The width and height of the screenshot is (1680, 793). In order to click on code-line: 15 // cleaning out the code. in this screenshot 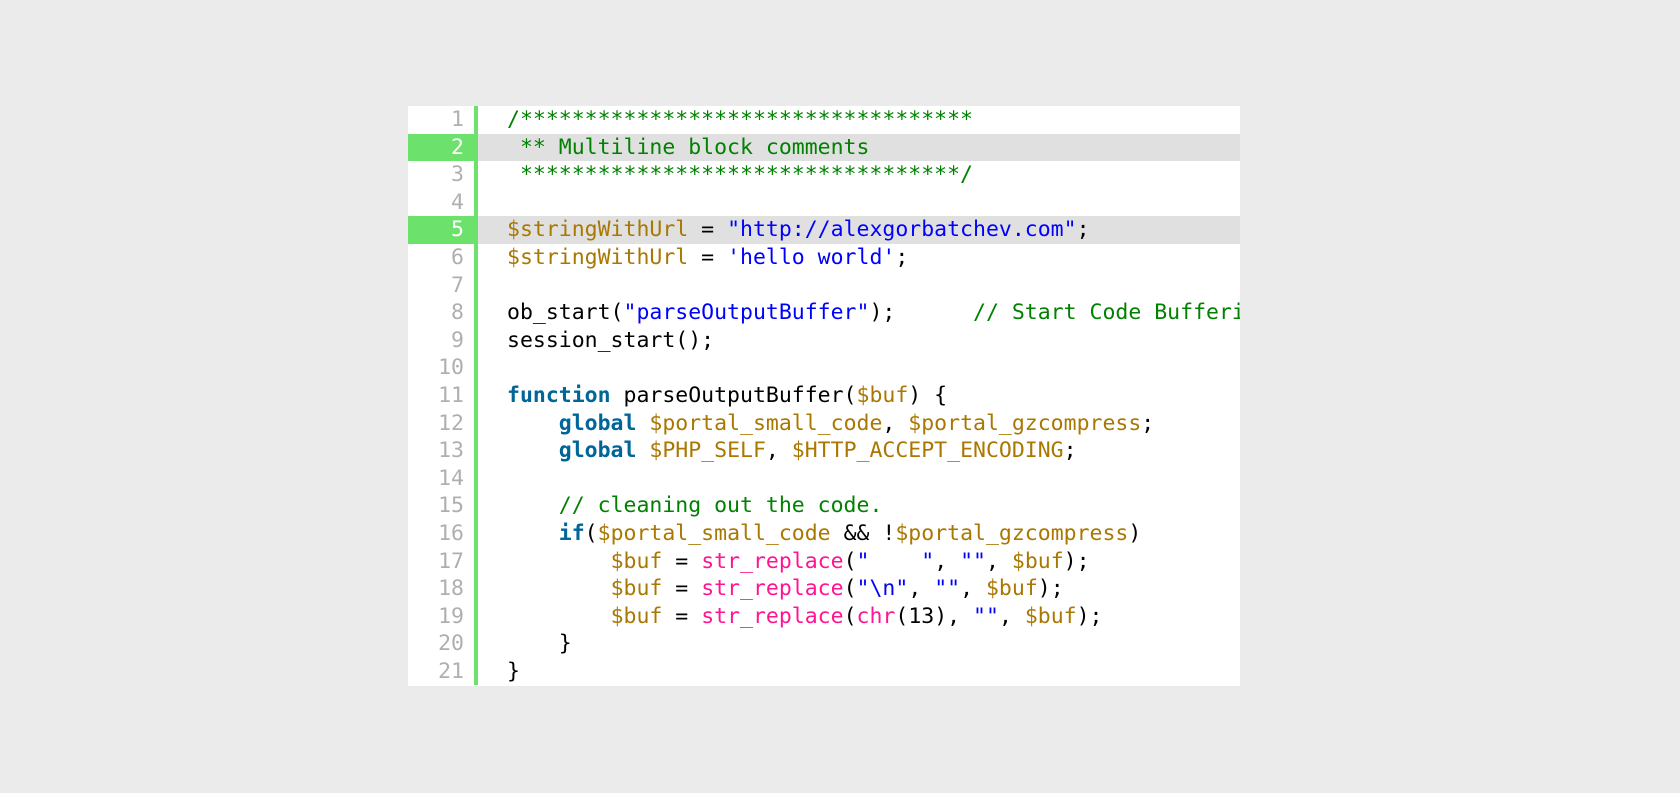, I will do `click(824, 506)`.